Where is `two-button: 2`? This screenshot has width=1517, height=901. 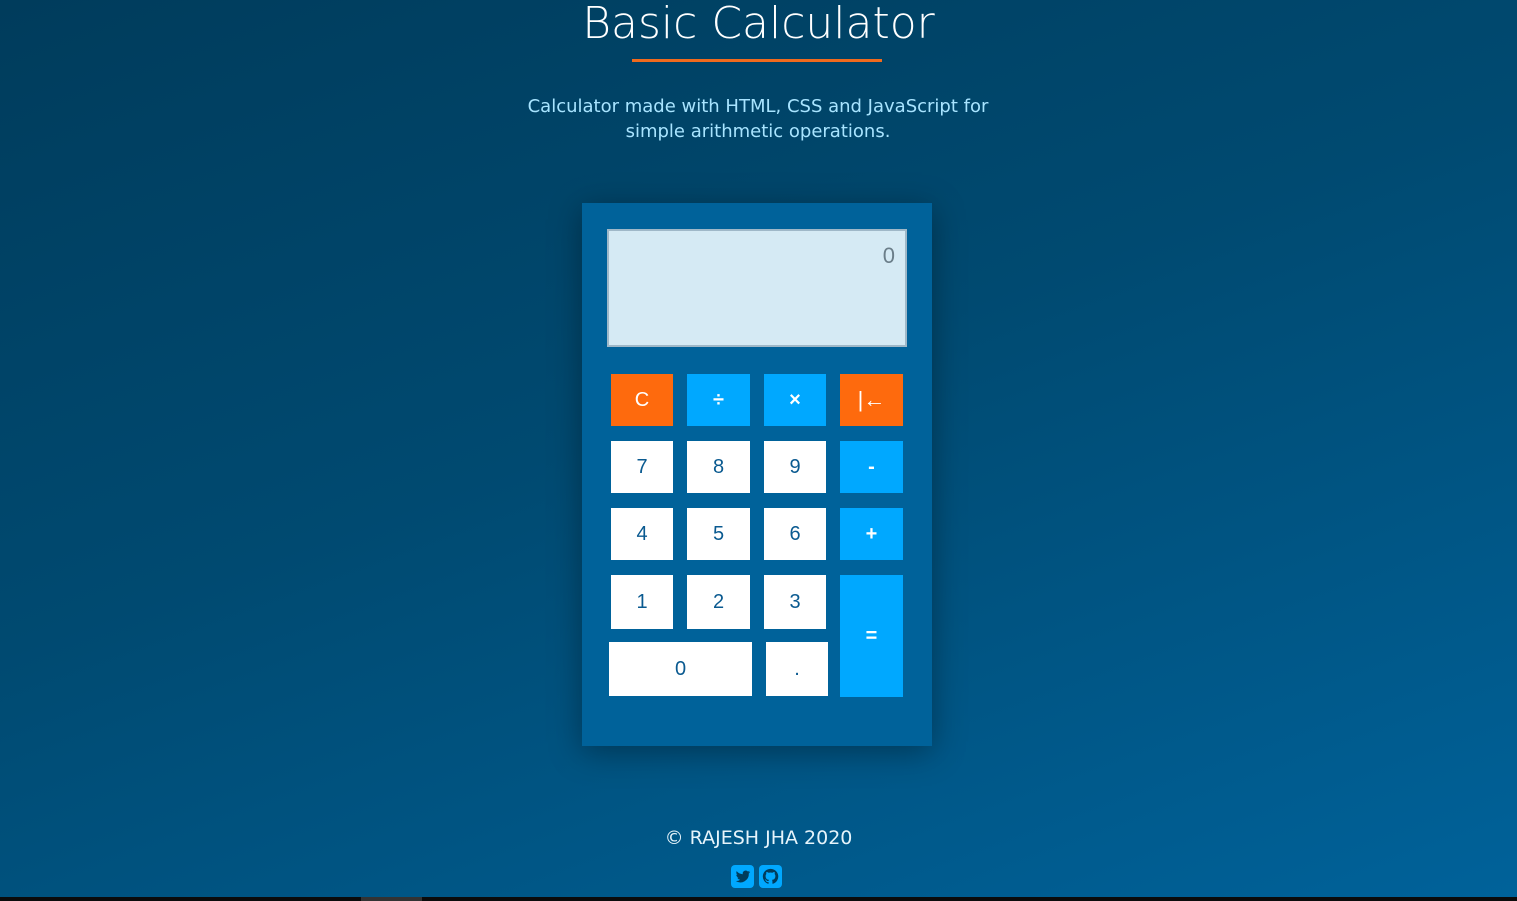
two-button: 2 is located at coordinates (718, 602).